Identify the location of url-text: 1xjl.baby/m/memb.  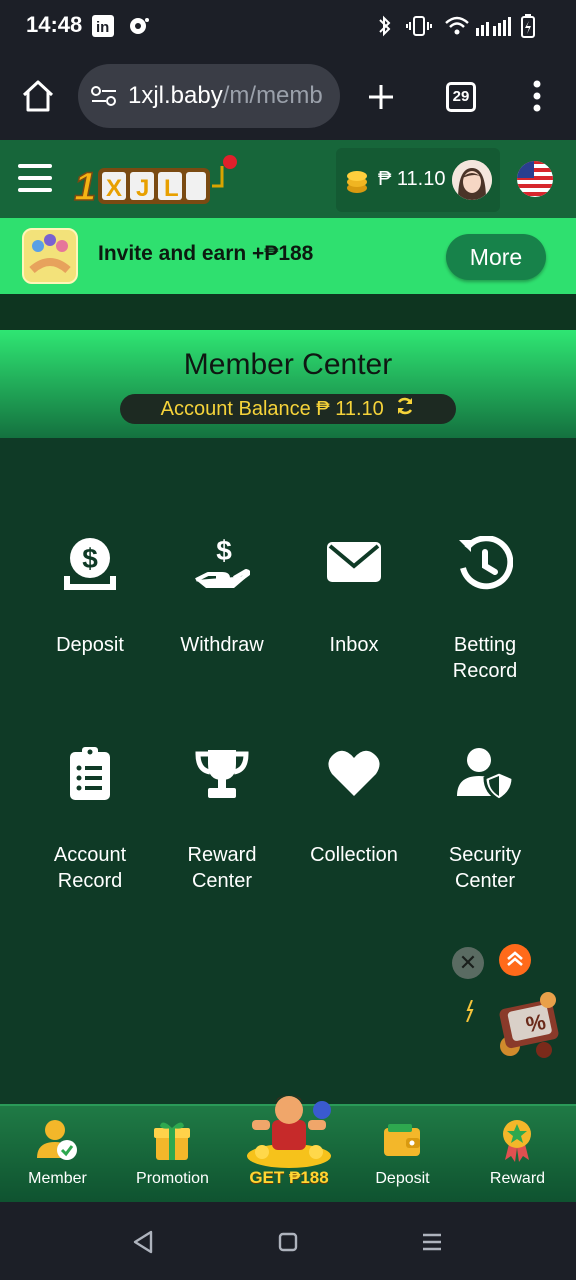
(225, 96).